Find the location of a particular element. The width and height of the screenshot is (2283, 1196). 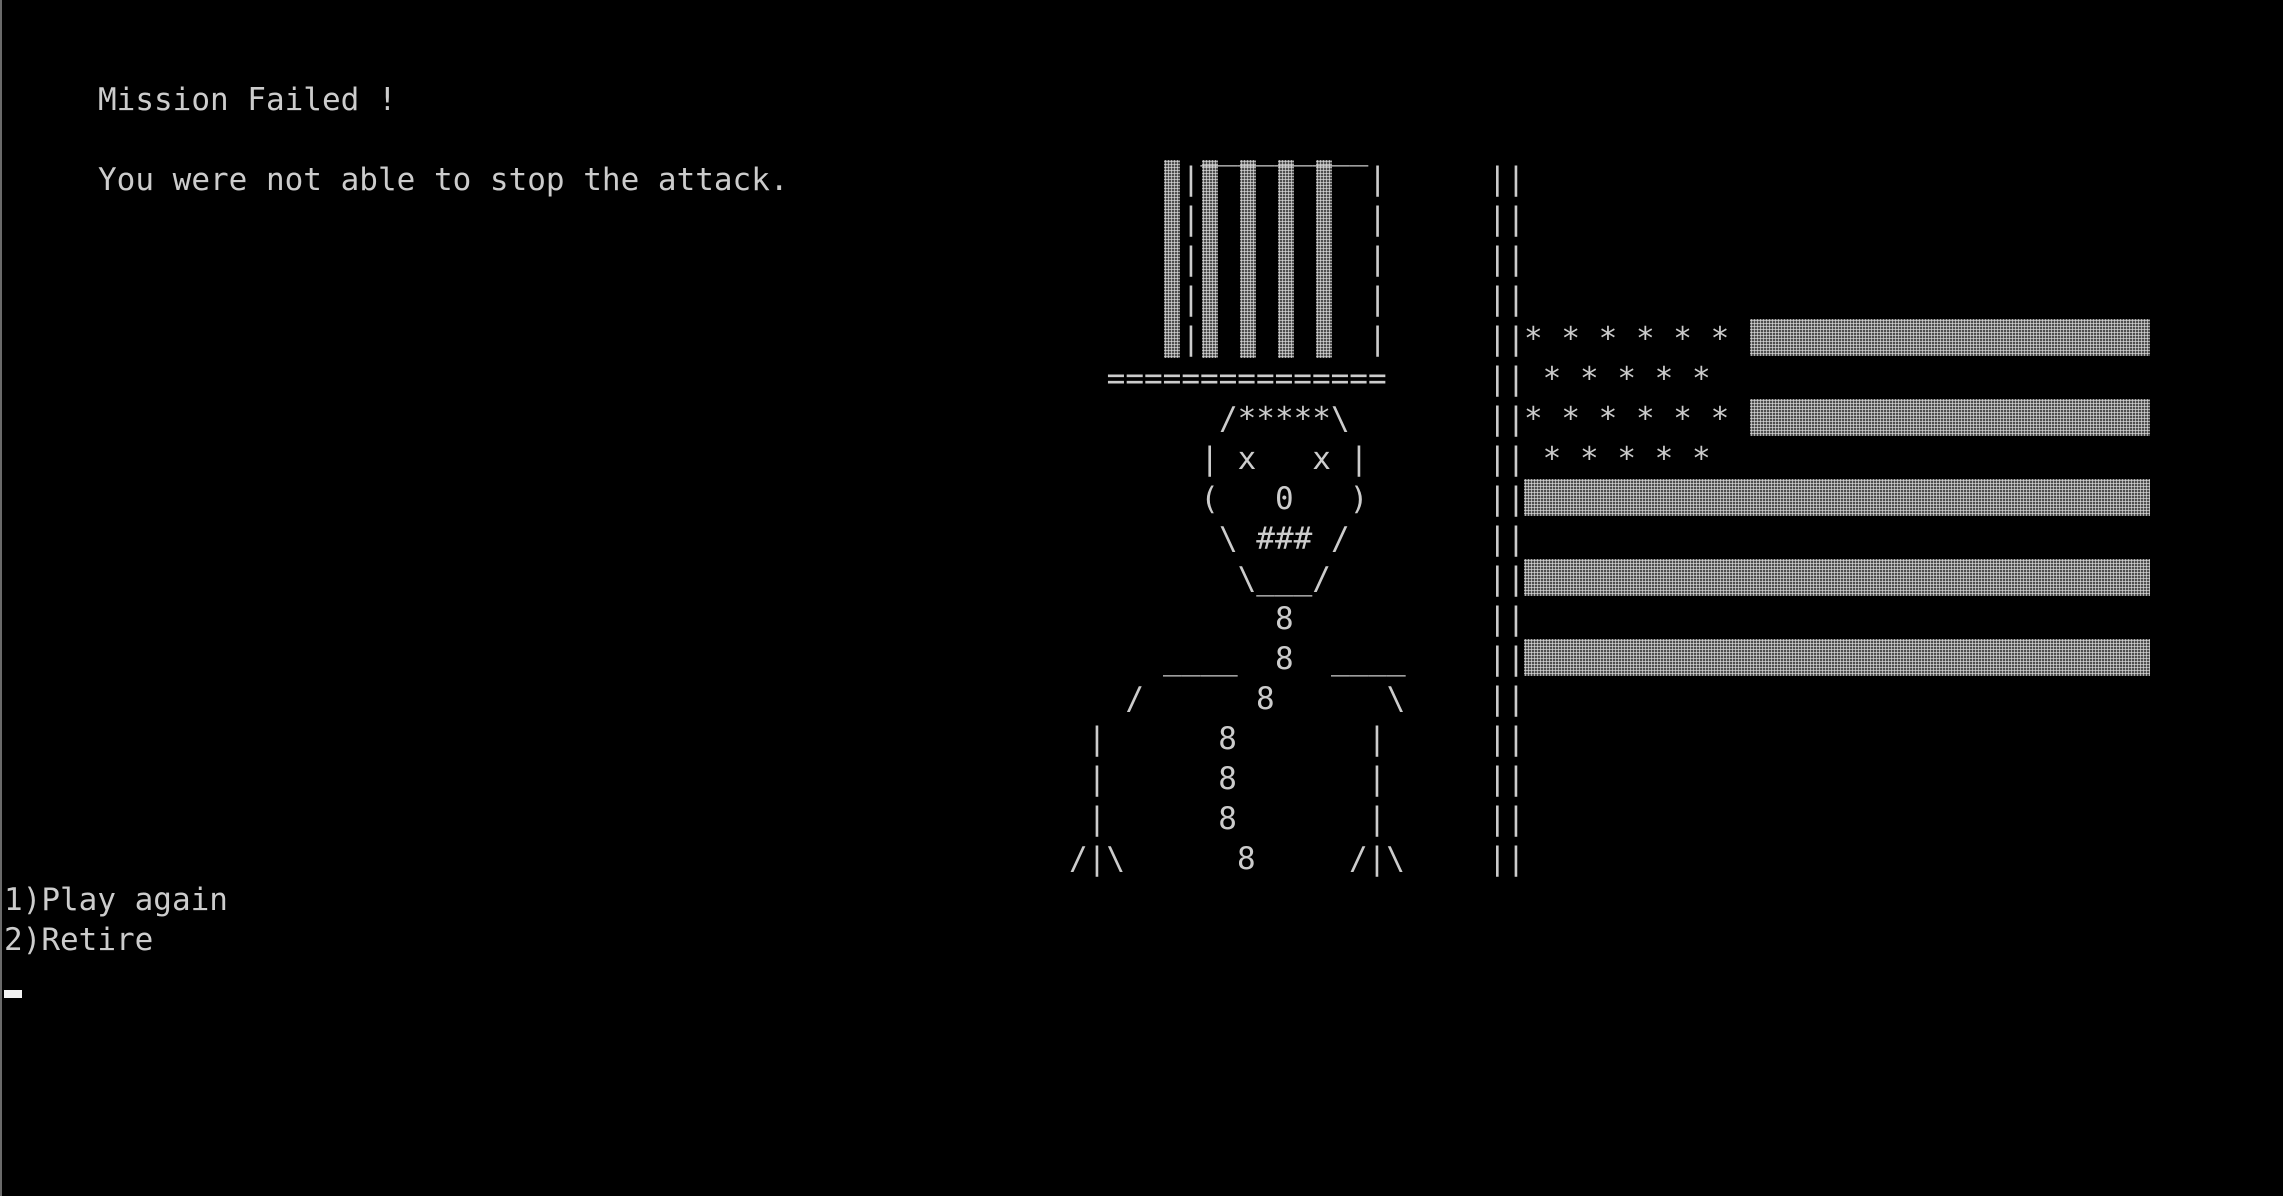

mission-status-text: Mission Failed ! is located at coordinates (247, 100).